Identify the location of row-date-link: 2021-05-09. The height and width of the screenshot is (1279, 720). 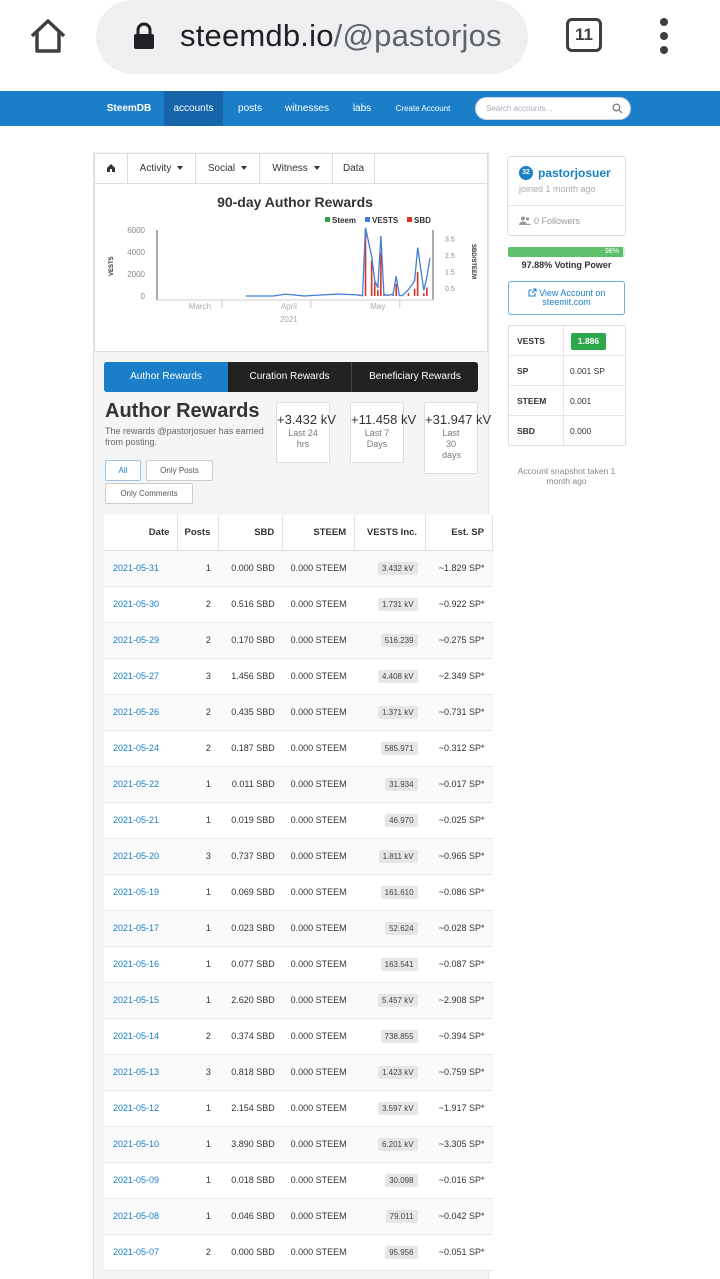
(141, 1180).